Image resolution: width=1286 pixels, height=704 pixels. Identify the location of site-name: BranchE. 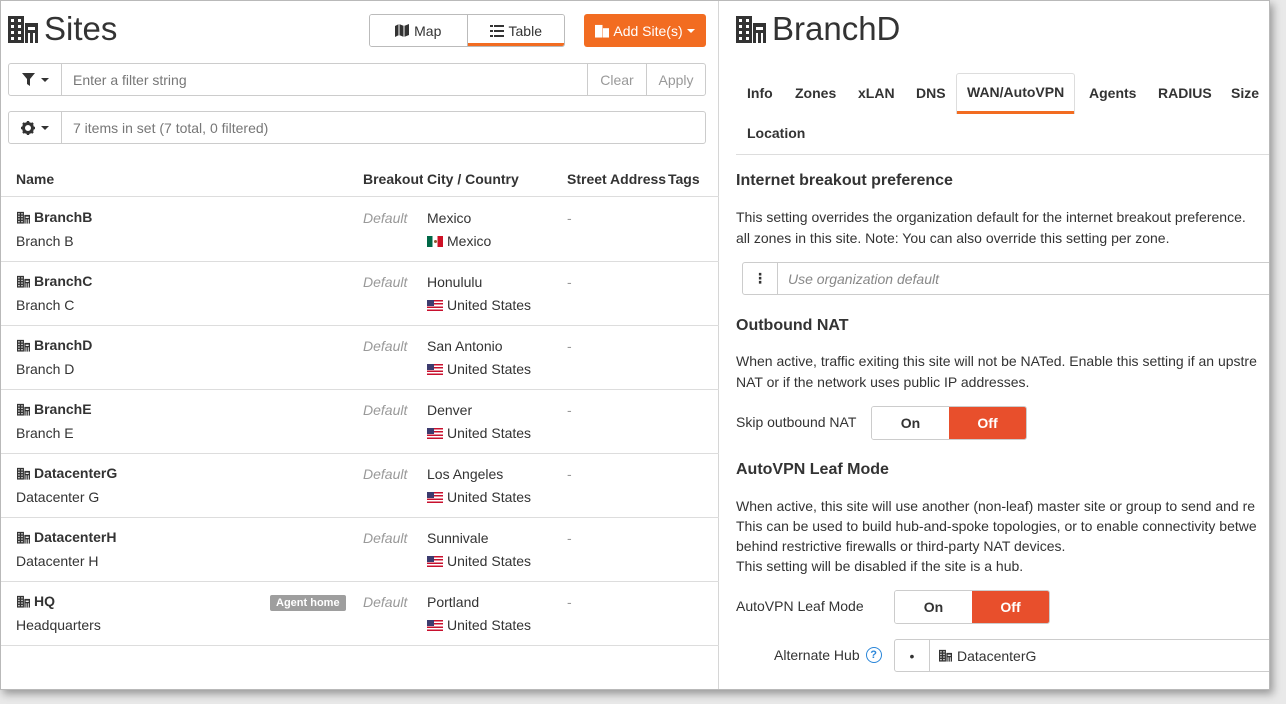
(54, 409).